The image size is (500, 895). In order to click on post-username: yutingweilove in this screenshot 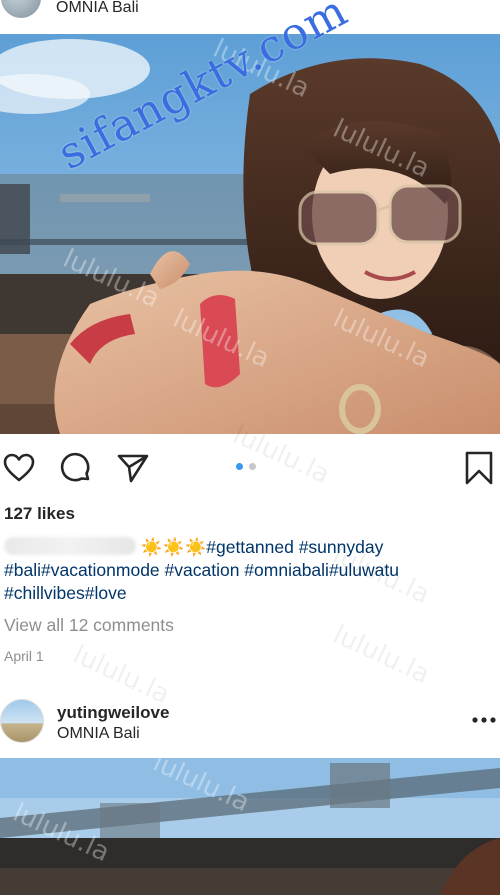, I will do `click(113, 713)`.